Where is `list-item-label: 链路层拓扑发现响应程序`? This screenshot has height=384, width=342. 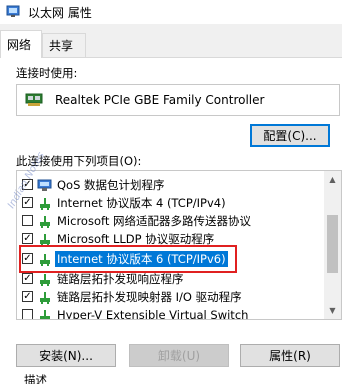
list-item-label: 链路层拓扑发现响应程序 is located at coordinates (120, 279).